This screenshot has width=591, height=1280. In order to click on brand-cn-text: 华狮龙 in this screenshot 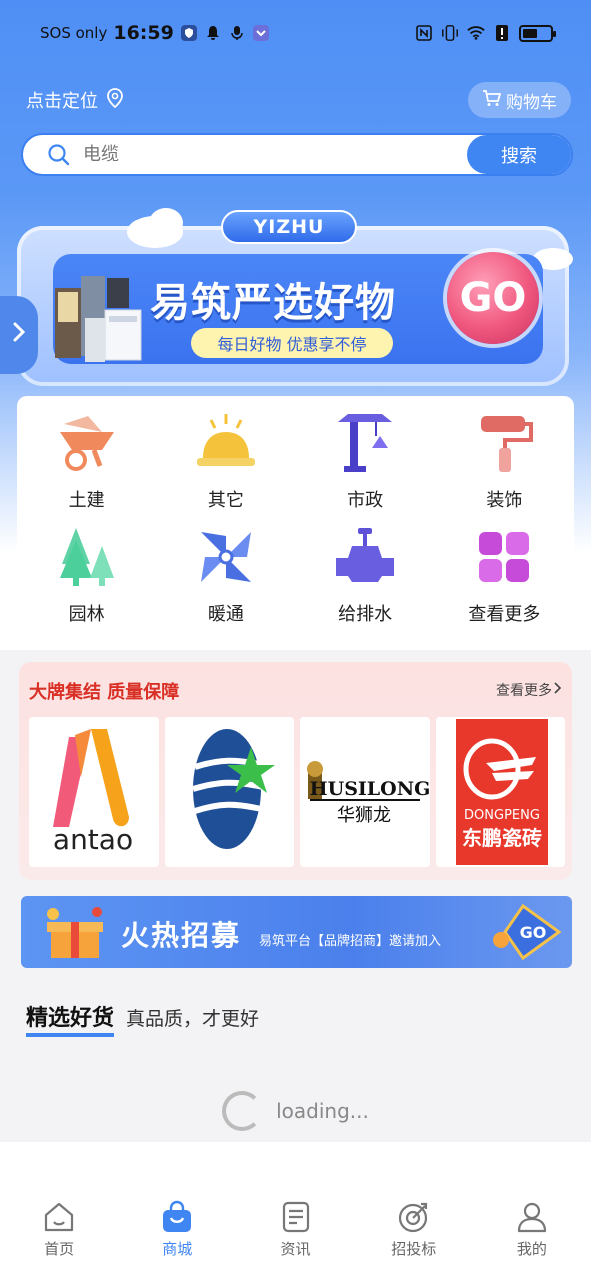, I will do `click(364, 815)`.